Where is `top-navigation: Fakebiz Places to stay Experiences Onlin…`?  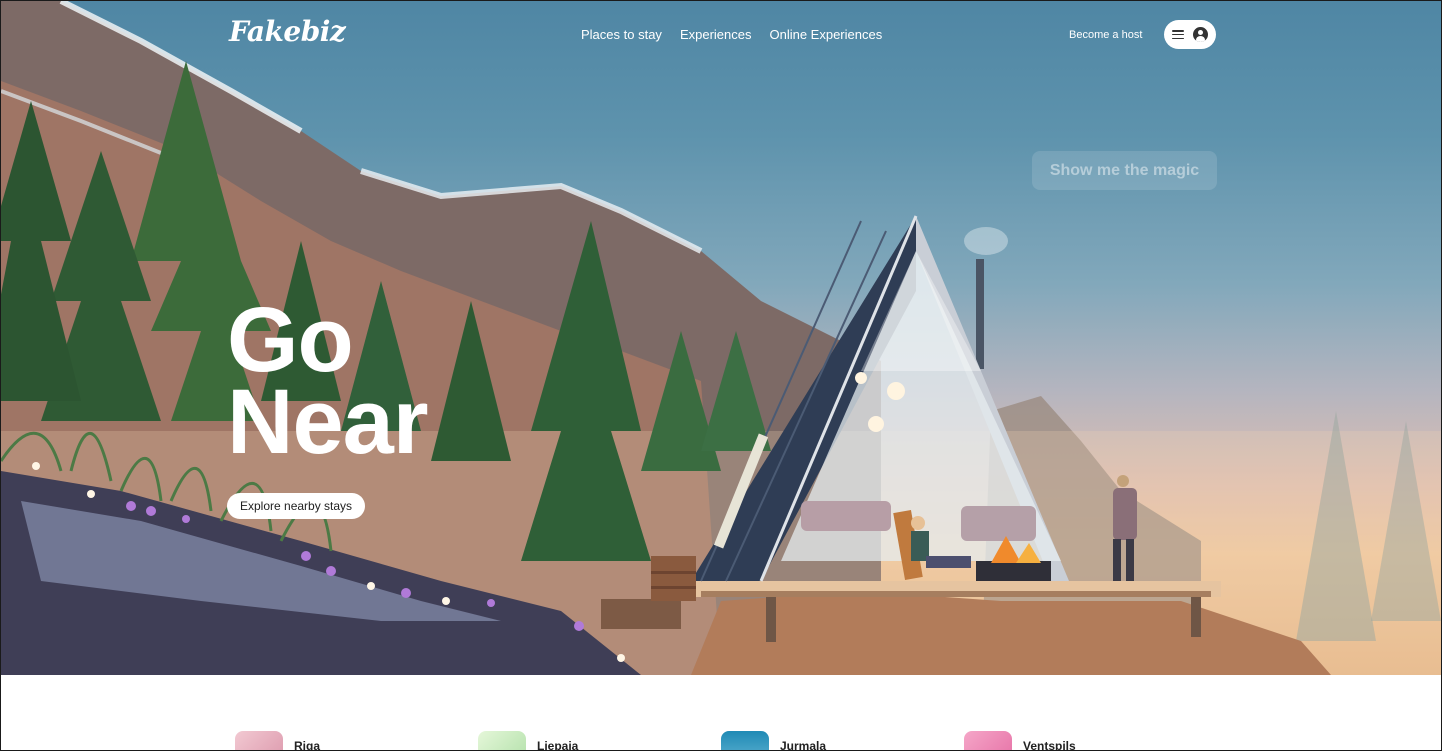
top-navigation: Fakebiz Places to stay Experiences Onlin… is located at coordinates (721, 36).